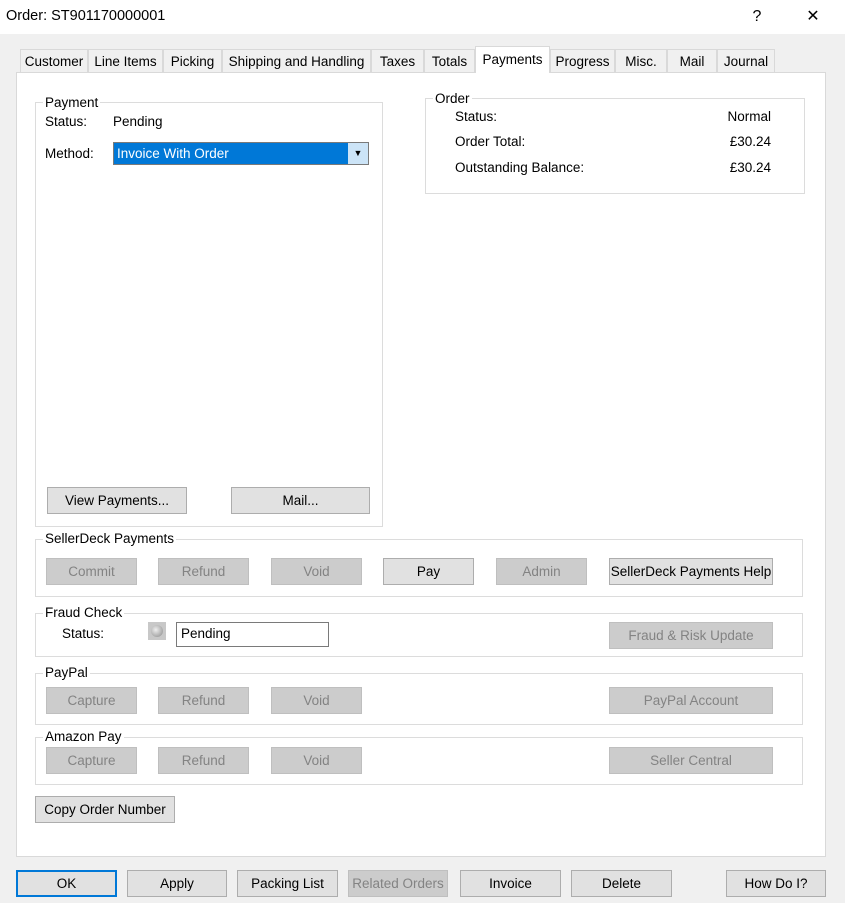 This screenshot has height=903, width=845. Describe the element at coordinates (691, 700) in the screenshot. I see `paypal-account-button: PayPal Account` at that location.